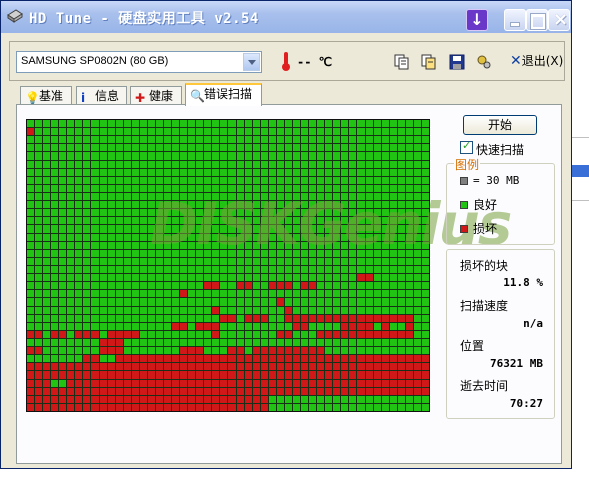  What do you see at coordinates (46, 95) in the screenshot?
I see `tab-benchmark: 💡 基准` at bounding box center [46, 95].